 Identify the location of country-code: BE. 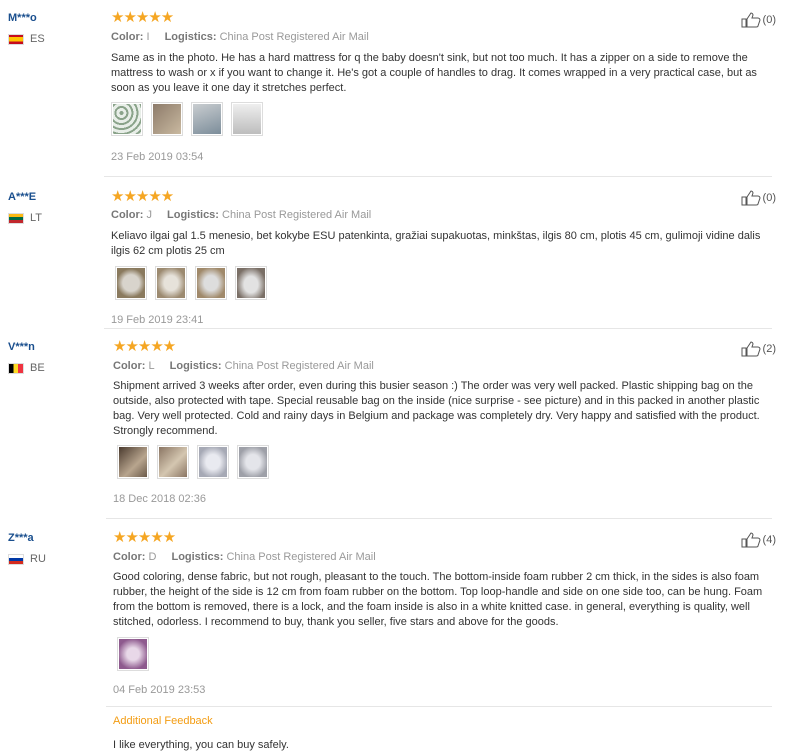
(37, 368).